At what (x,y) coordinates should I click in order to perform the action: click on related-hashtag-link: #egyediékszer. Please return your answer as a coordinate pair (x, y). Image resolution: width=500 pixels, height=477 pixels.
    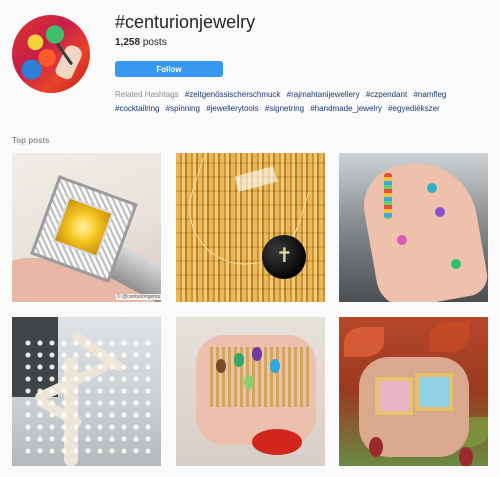
    Looking at the image, I should click on (414, 108).